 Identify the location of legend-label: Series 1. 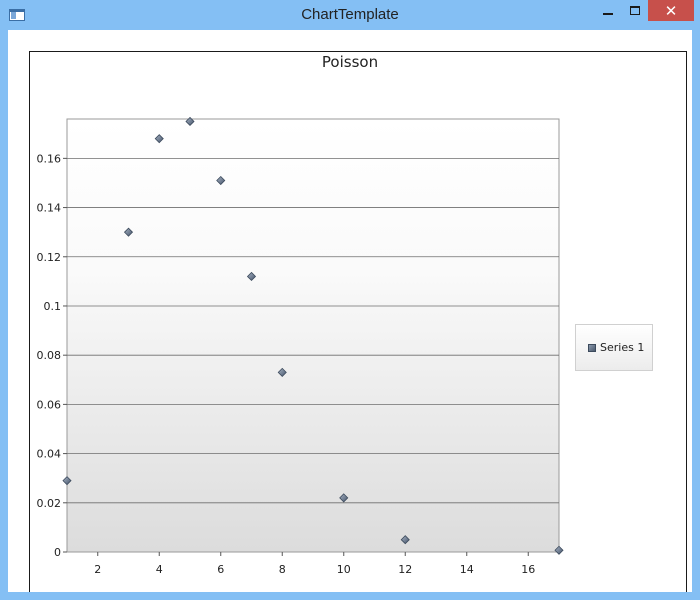
(622, 347).